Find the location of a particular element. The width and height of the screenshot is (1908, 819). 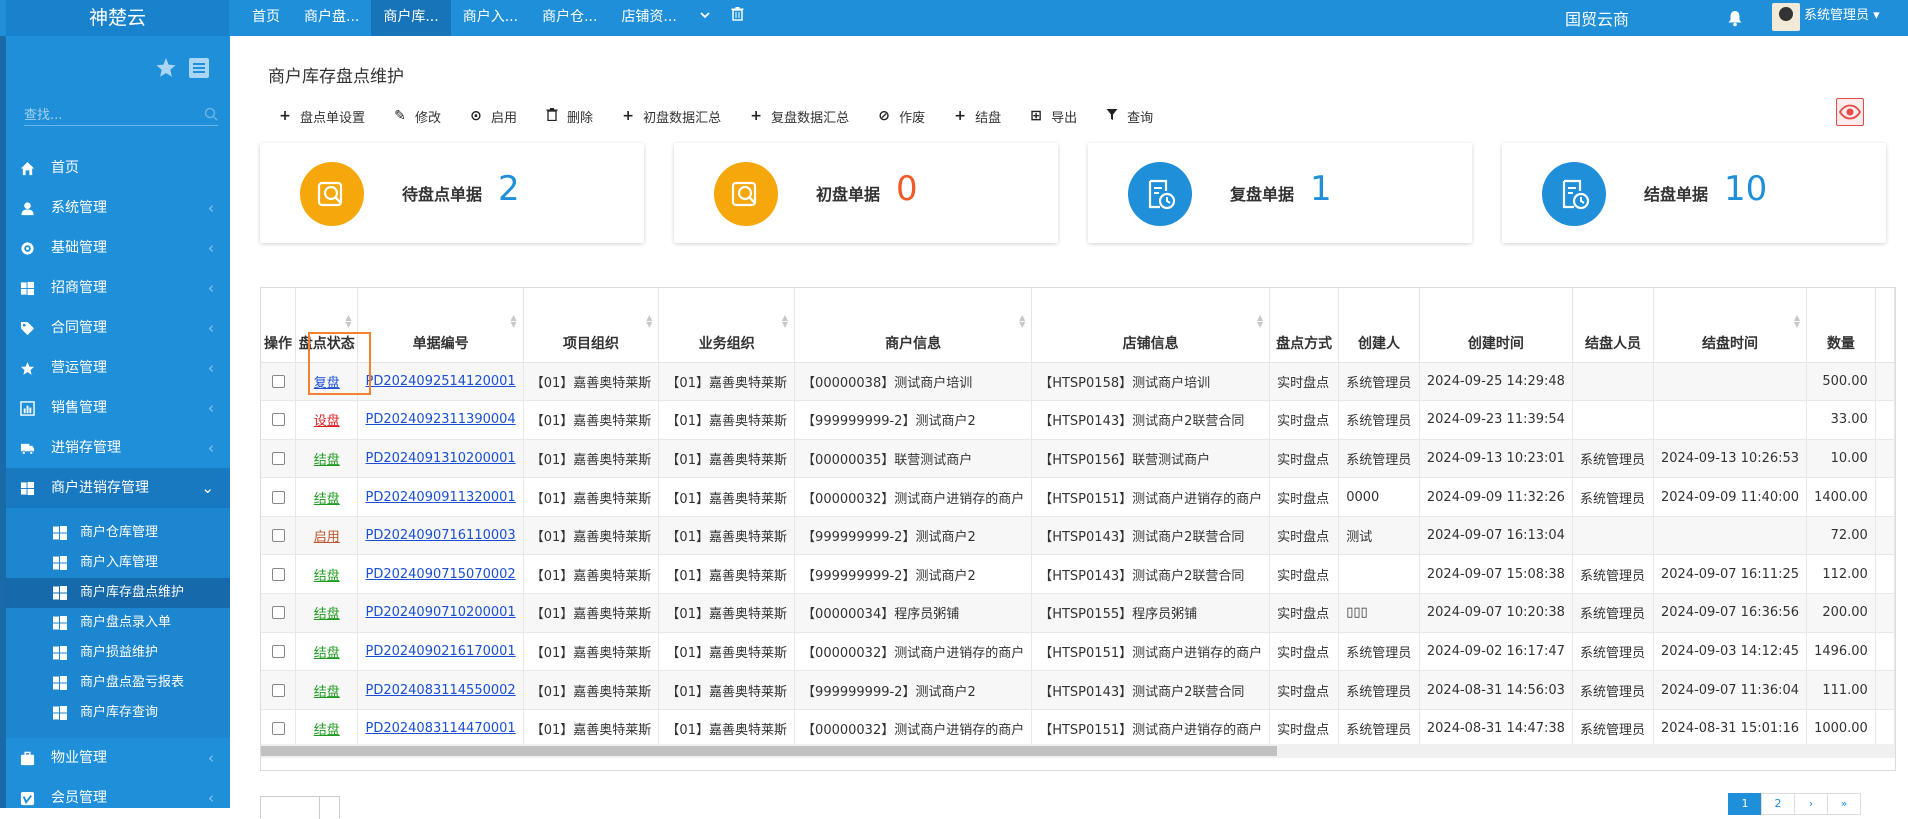

sidebar-item-sales: 销售管理 ‹ is located at coordinates (118, 408).